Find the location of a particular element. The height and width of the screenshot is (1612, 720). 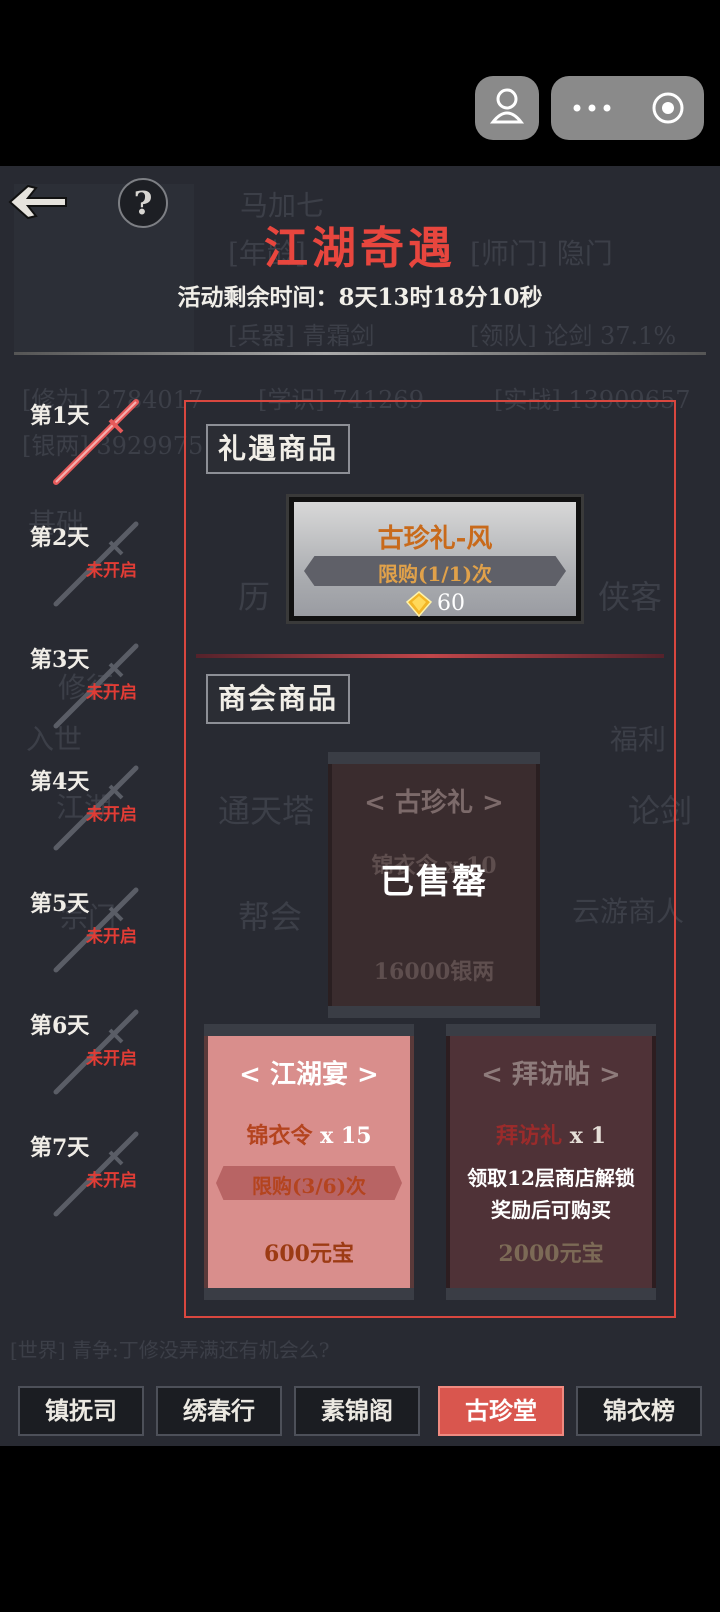

card-item: 拜访礼 x 1 is located at coordinates (551, 1134).